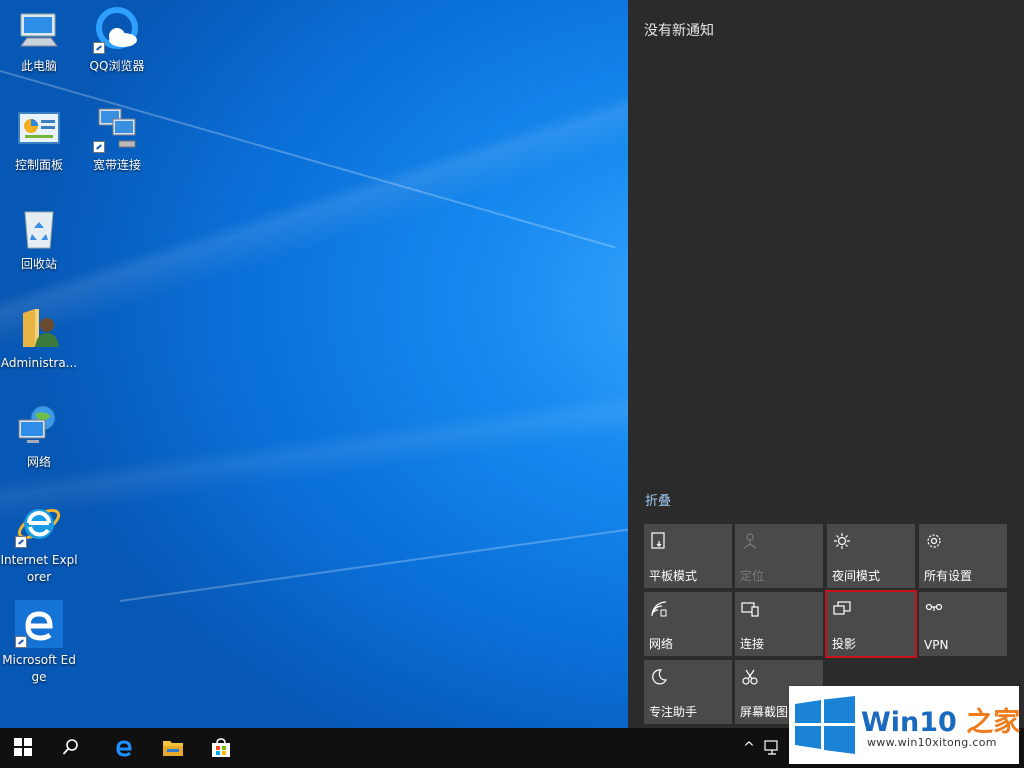 Image resolution: width=1024 pixels, height=768 pixels. I want to click on tile-label: 平板模式, so click(673, 576).